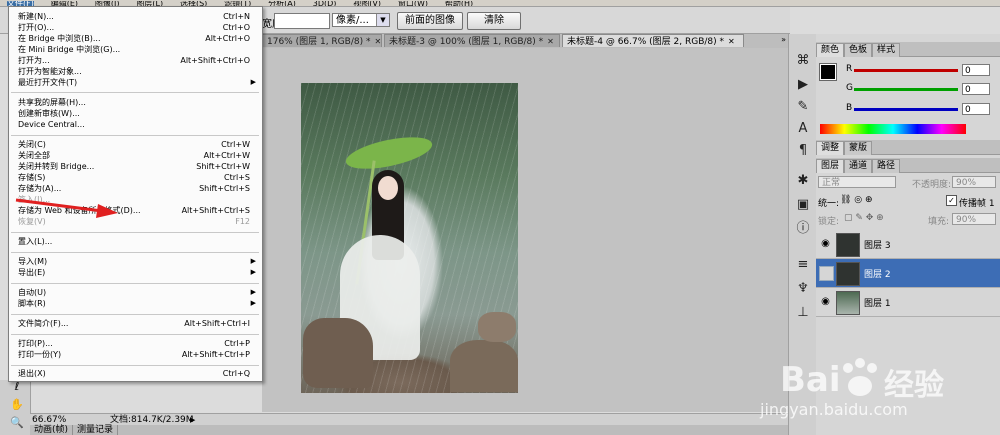 The image size is (1000, 435). What do you see at coordinates (830, 148) in the screenshot?
I see `tab-adjustments: 调整` at bounding box center [830, 148].